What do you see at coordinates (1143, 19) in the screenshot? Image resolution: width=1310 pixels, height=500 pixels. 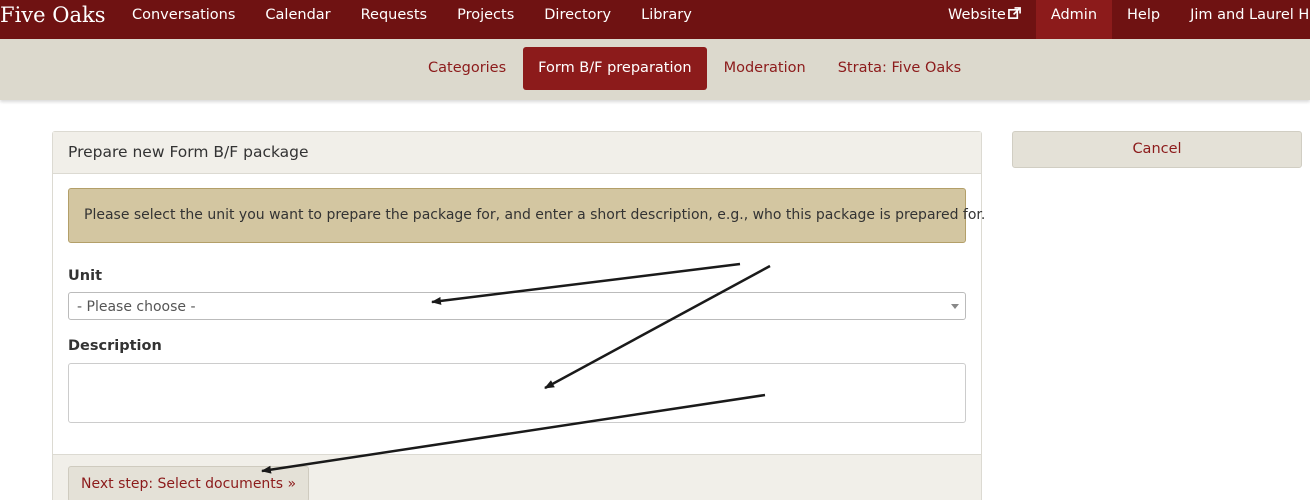 I see `nav-help: Help` at bounding box center [1143, 19].